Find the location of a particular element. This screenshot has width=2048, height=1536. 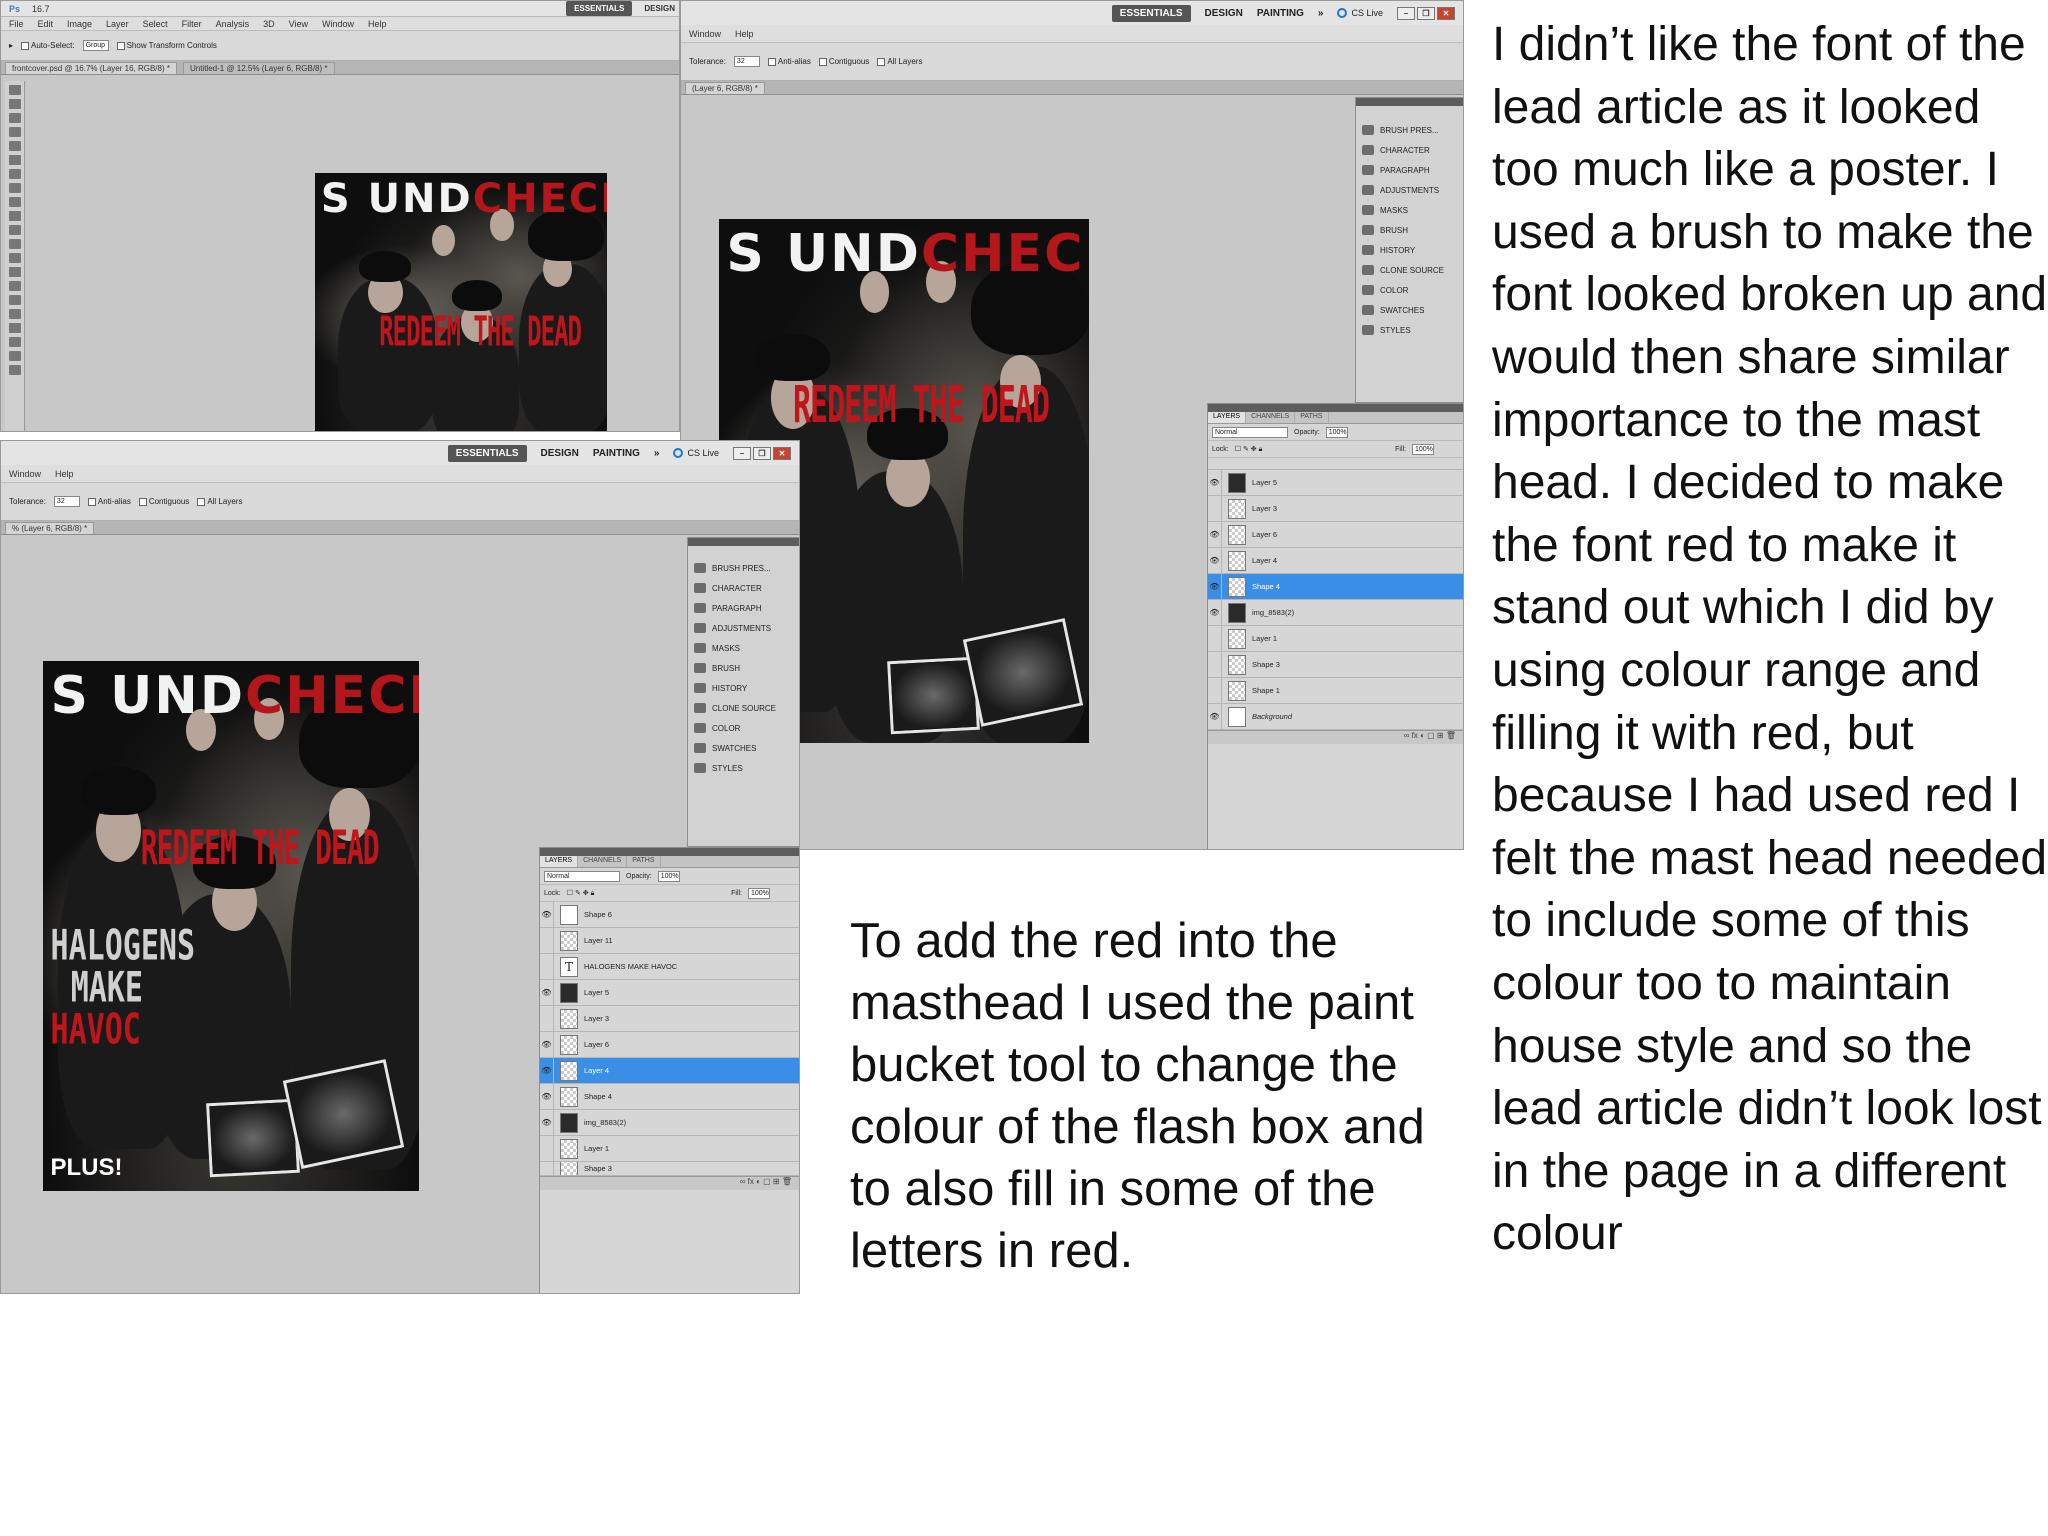

panel-adjustments: ADJUSTMENTS is located at coordinates (1409, 190).